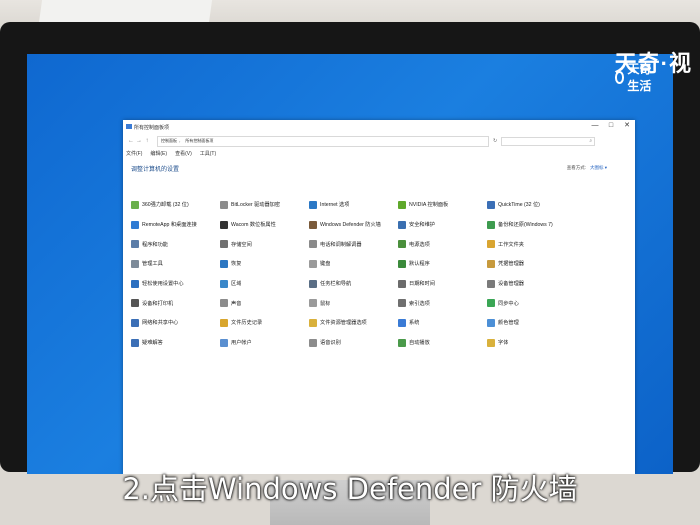  Describe the element at coordinates (158, 153) in the screenshot. I see `menu-edit: 编辑(E)` at that location.